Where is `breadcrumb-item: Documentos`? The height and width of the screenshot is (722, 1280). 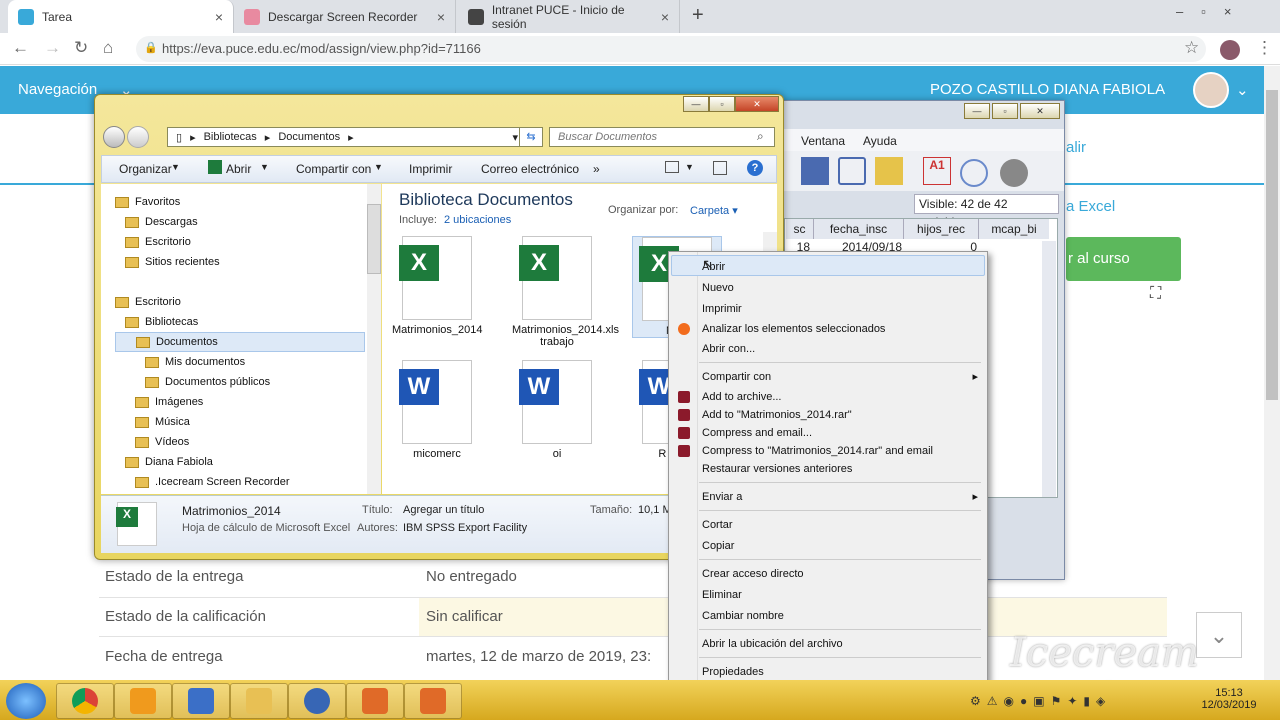
breadcrumb-item: Documentos is located at coordinates (309, 137).